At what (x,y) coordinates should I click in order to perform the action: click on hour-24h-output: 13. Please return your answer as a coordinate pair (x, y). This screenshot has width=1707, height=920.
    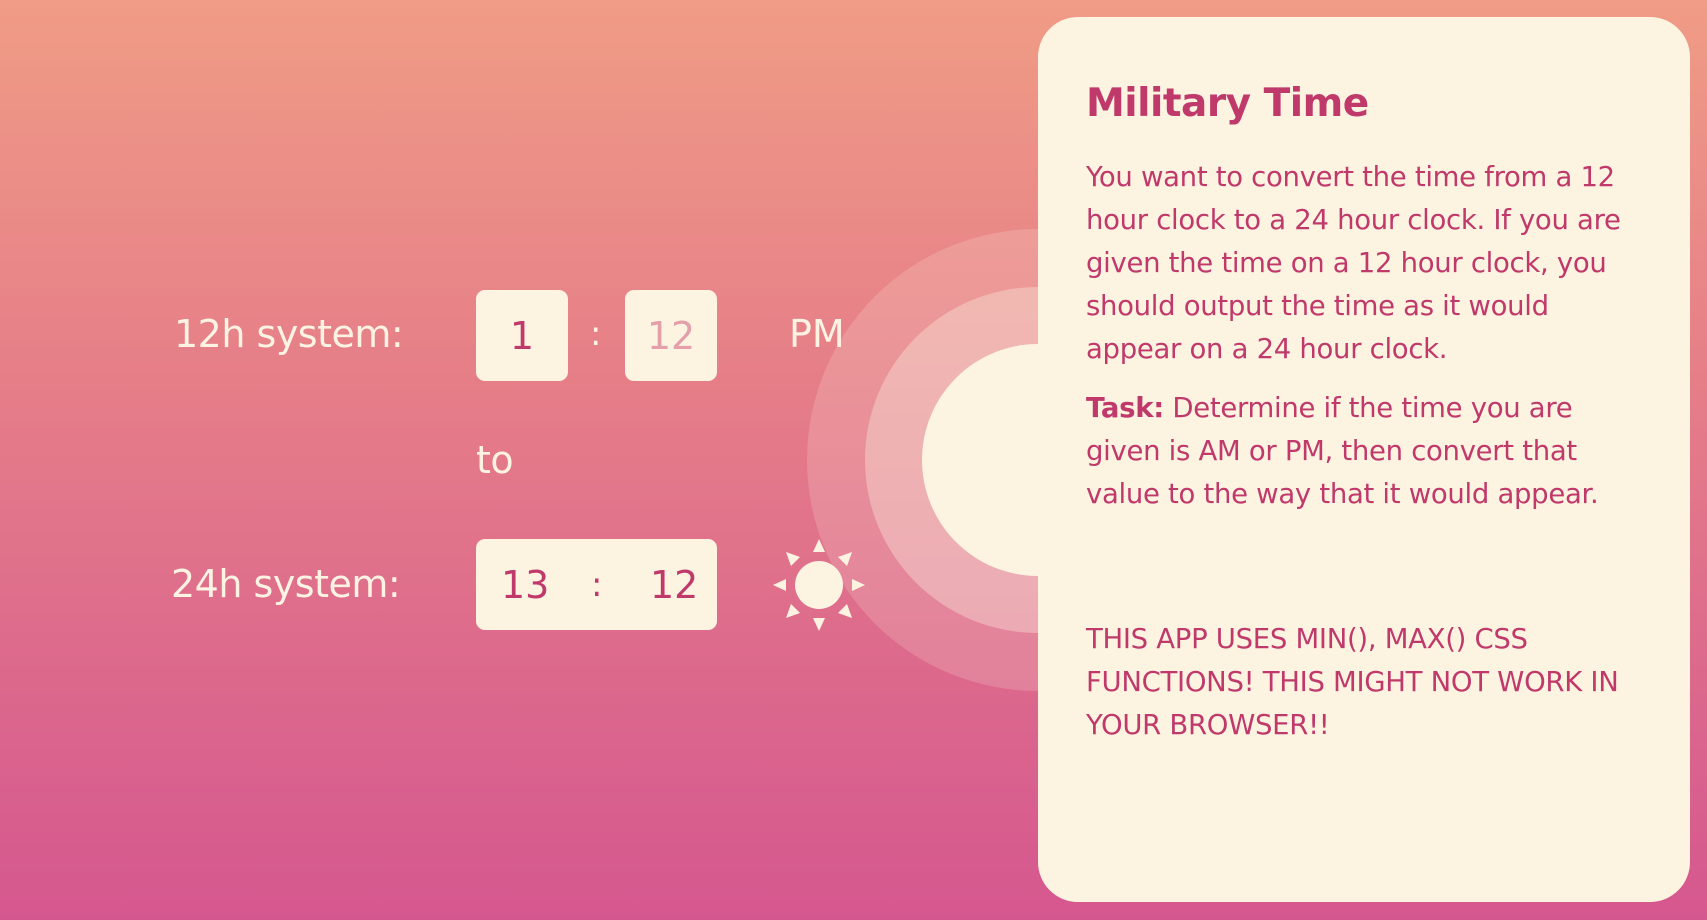
    Looking at the image, I should click on (525, 585).